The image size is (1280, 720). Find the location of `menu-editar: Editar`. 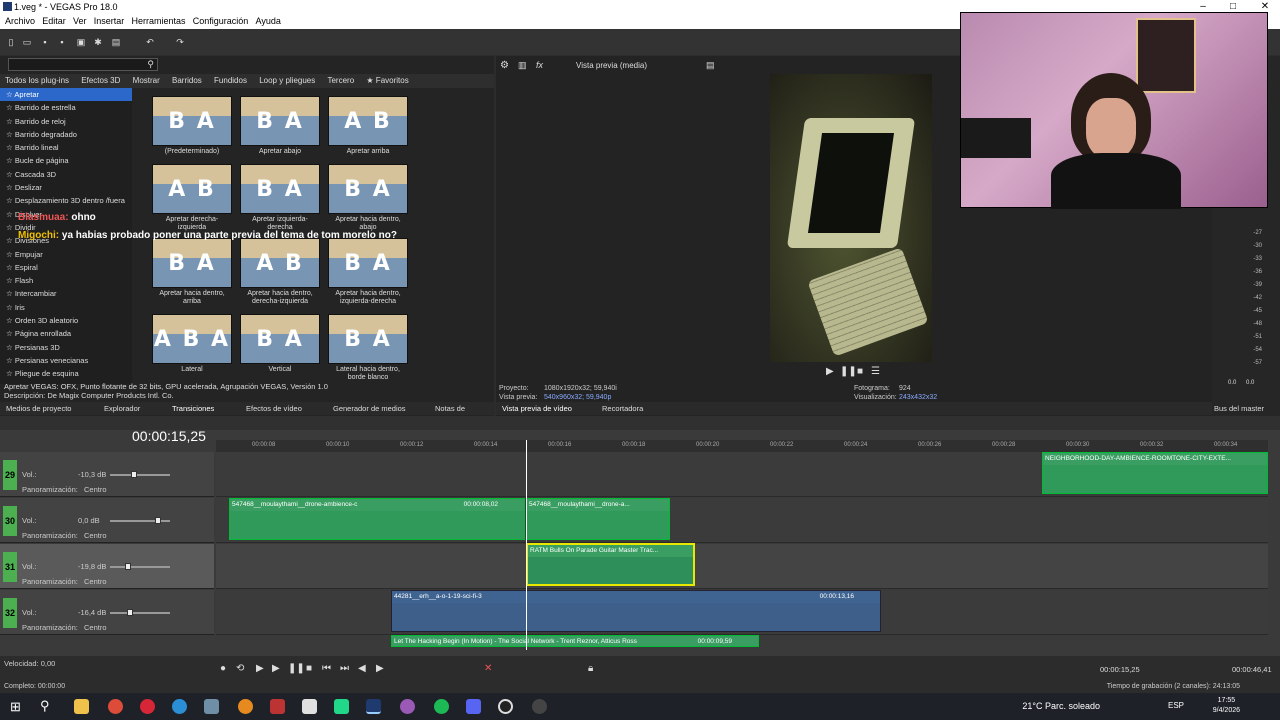

menu-editar: Editar is located at coordinates (54, 21).